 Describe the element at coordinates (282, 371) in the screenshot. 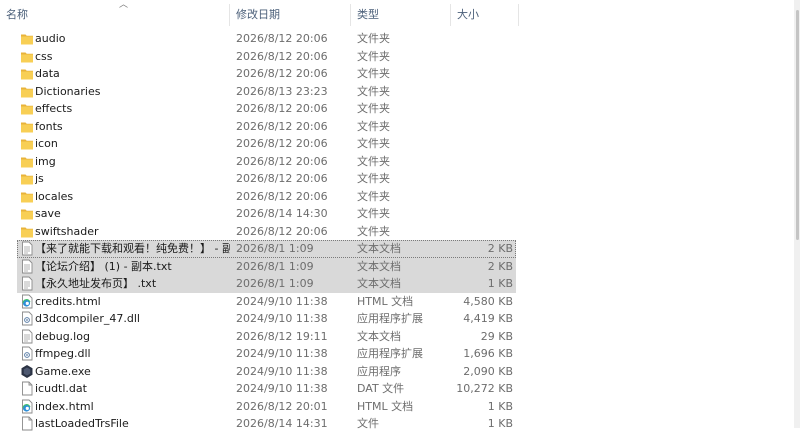

I see `file-modified-date: 2024/9/10 11:38` at that location.